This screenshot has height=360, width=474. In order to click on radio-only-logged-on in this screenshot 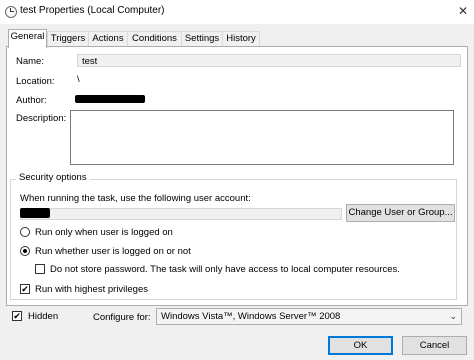, I will do `click(25, 232)`.